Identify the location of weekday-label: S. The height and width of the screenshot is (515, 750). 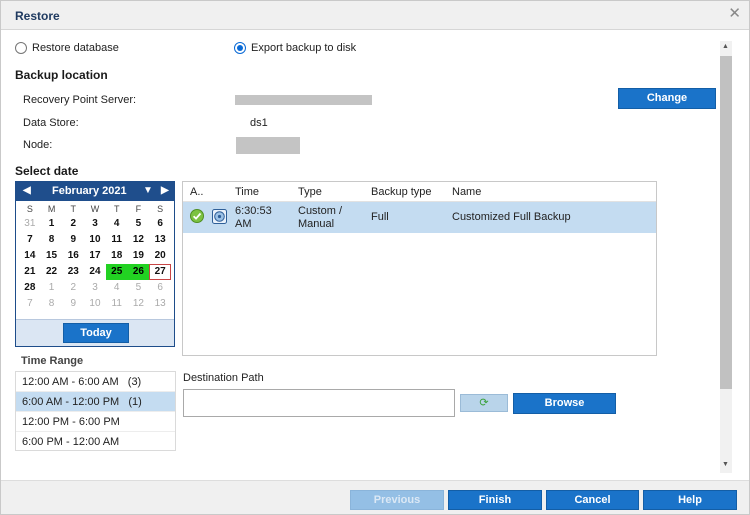
(160, 209).